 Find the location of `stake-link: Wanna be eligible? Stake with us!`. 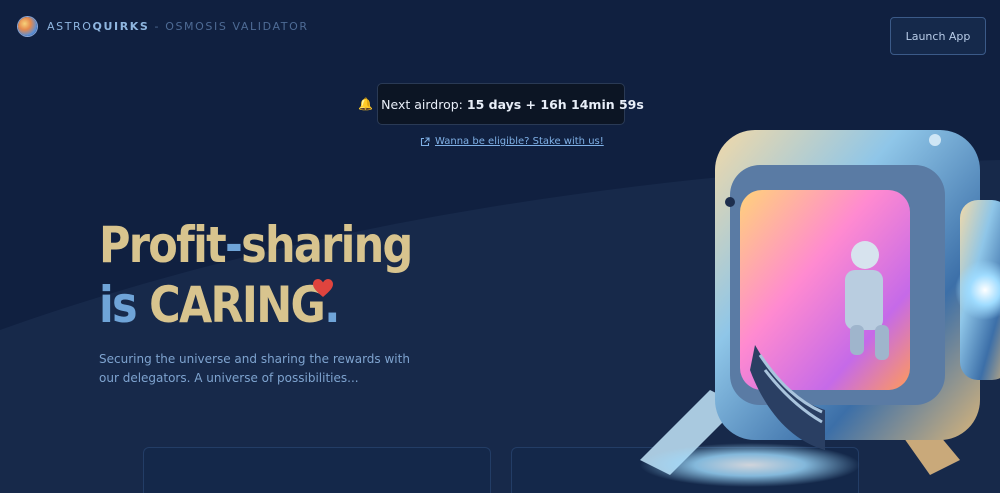

stake-link: Wanna be eligible? Stake with us! is located at coordinates (512, 141).